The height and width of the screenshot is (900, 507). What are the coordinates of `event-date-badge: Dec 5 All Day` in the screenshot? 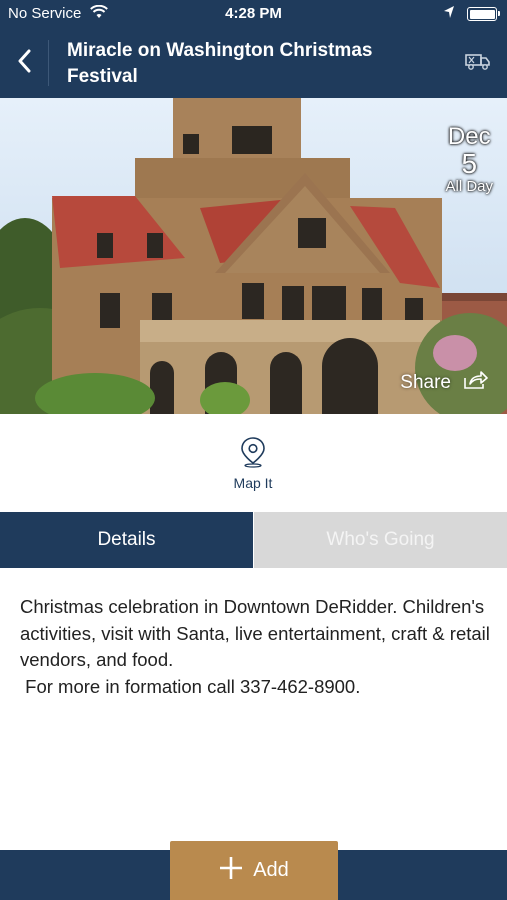 It's located at (469, 160).